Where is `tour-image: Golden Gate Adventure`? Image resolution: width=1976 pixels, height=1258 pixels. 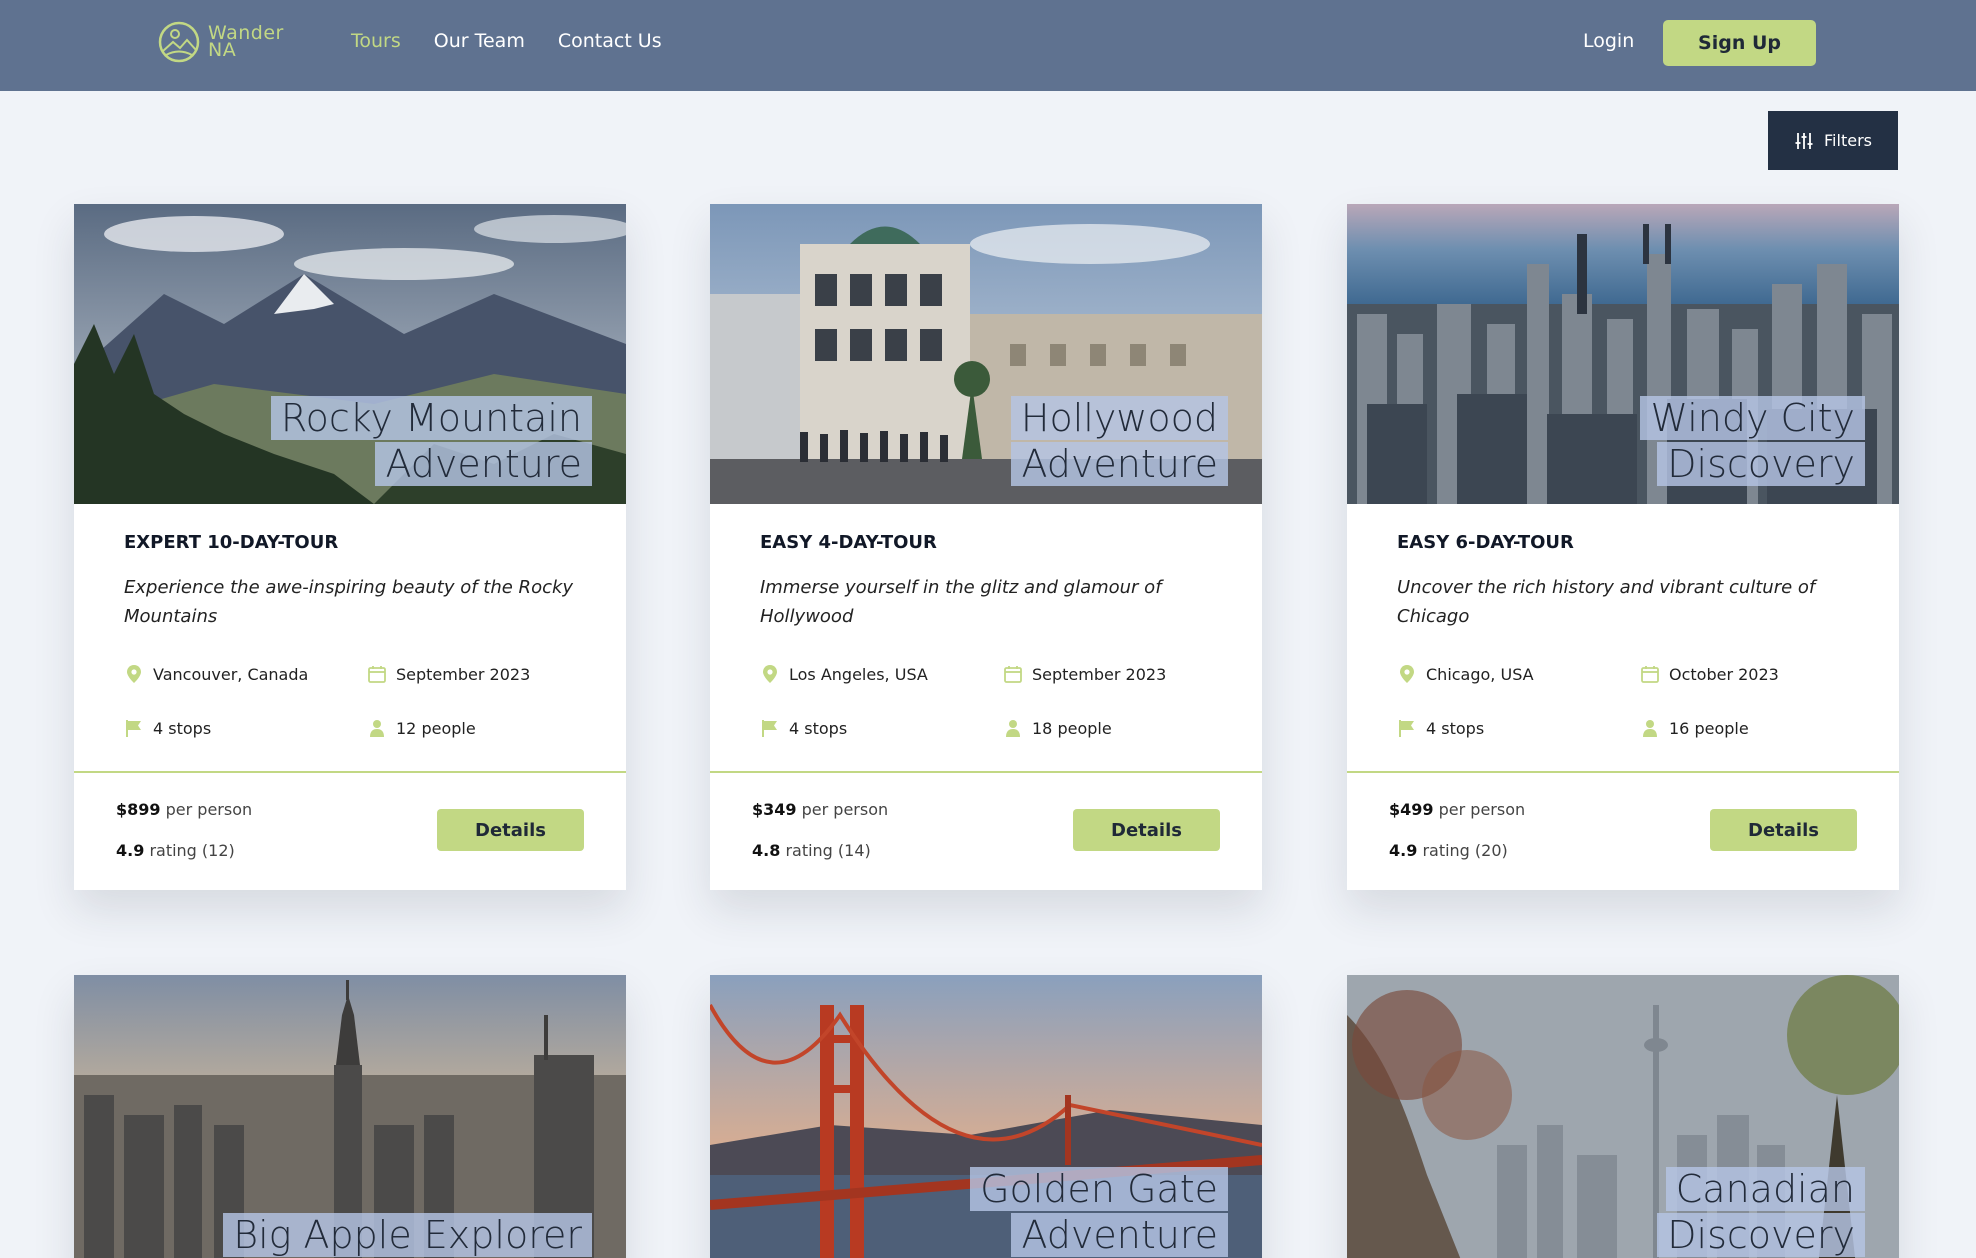 tour-image: Golden Gate Adventure is located at coordinates (986, 1116).